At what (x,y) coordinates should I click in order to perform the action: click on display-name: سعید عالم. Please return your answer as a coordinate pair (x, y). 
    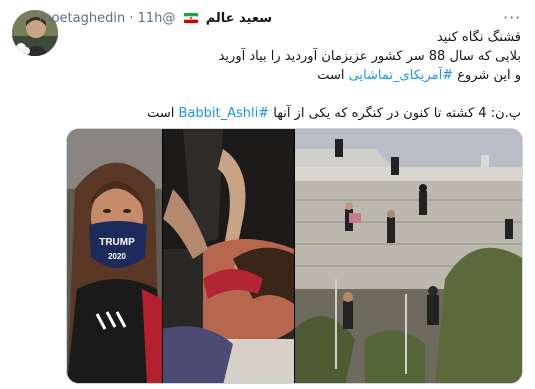
    Looking at the image, I should click on (239, 18).